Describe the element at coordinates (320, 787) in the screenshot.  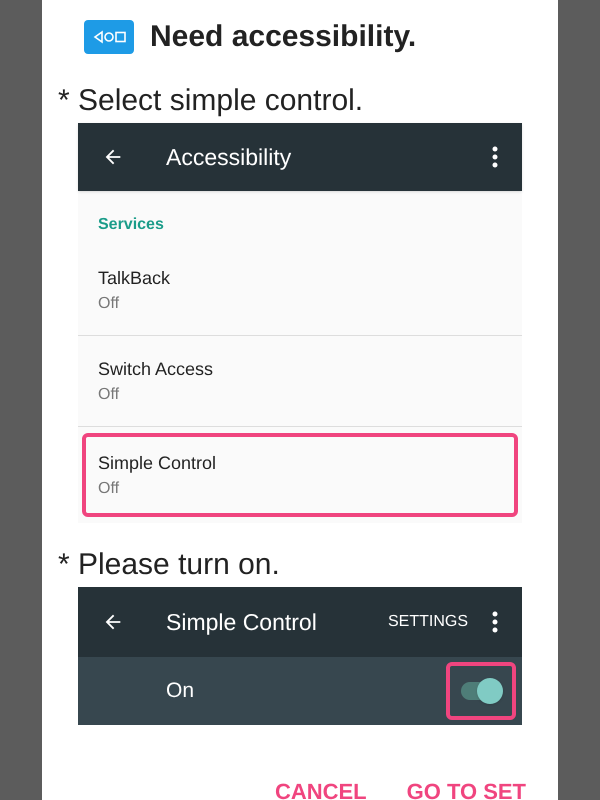
I see `dialog-button: CANCEL` at that location.